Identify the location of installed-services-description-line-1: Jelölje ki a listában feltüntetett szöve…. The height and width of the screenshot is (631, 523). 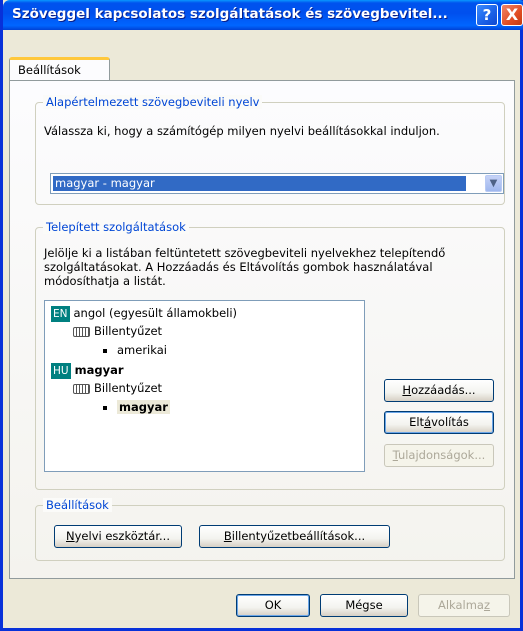
(245, 253).